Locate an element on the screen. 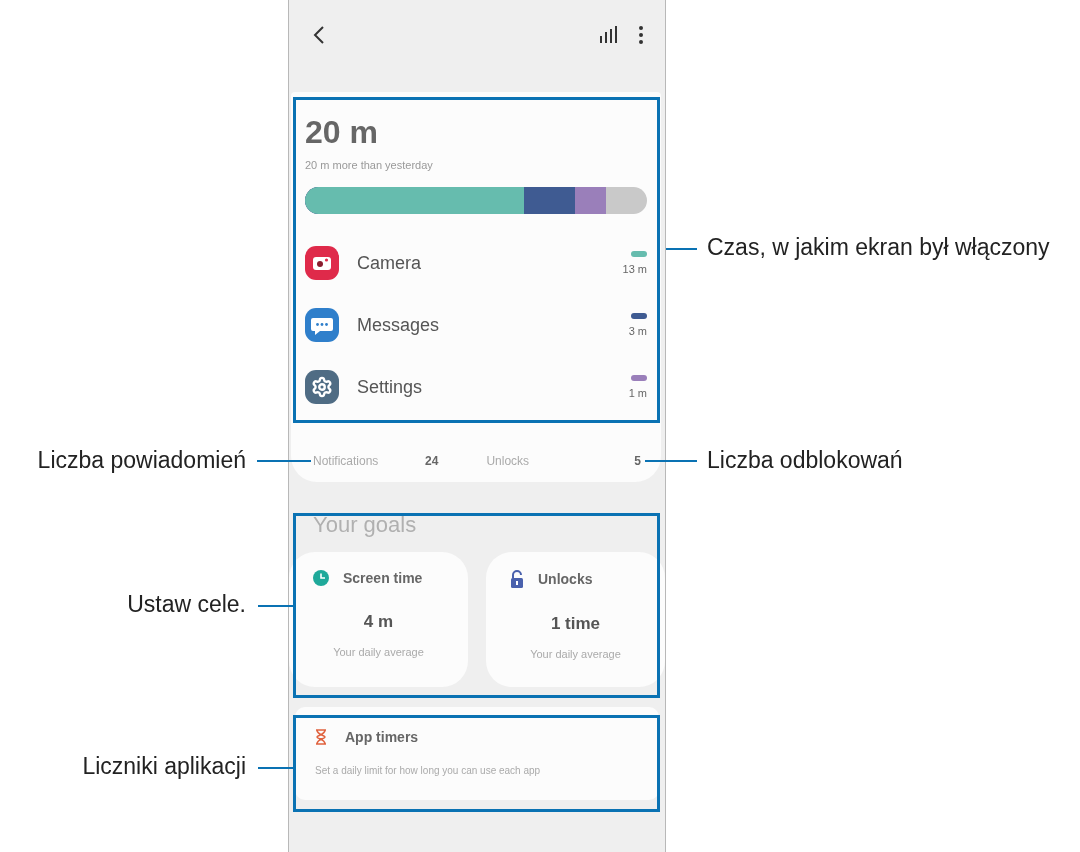  section-title: Your goals is located at coordinates (365, 525).